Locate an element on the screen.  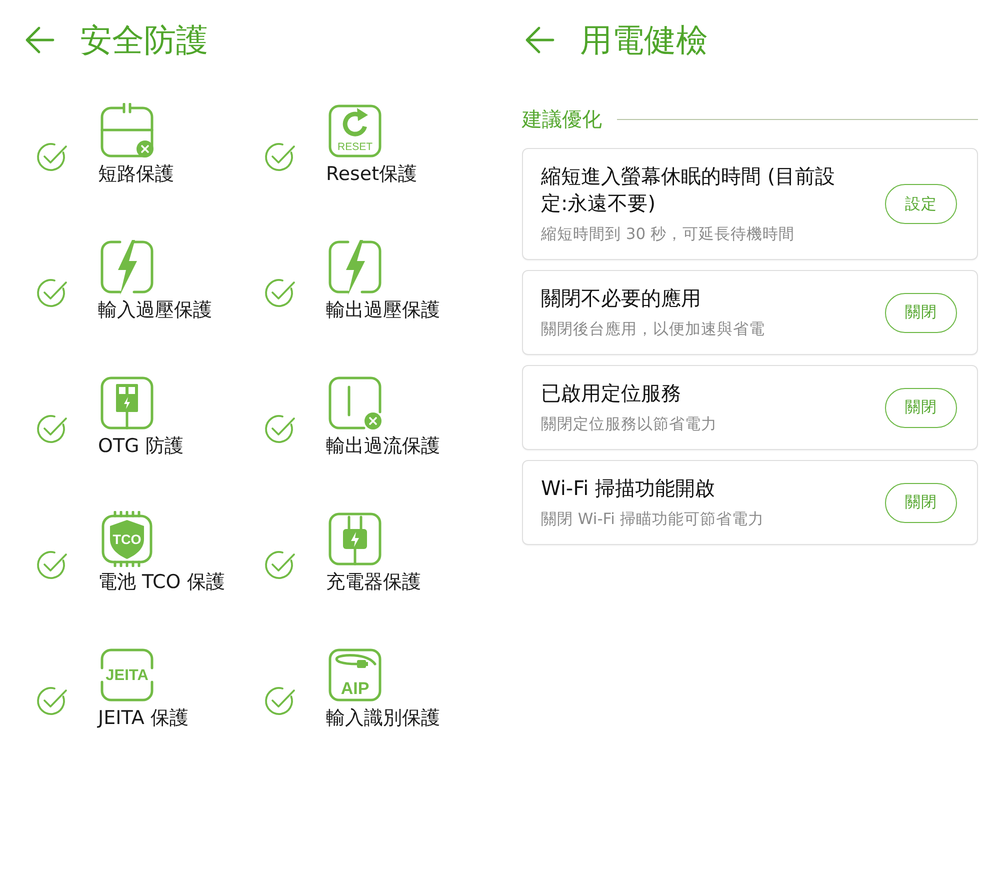
suggestion-title: 關閉不必要的應用 is located at coordinates (621, 298).